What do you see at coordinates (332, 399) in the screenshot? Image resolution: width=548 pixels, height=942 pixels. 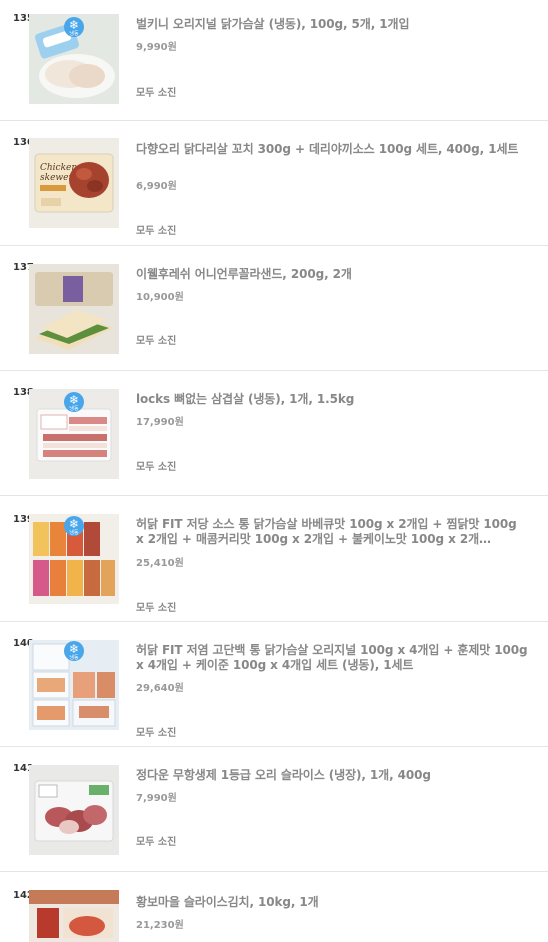 I see `product-title: locks 뼈없는 삼겹살 (냉동), 1개, 1.5kg` at bounding box center [332, 399].